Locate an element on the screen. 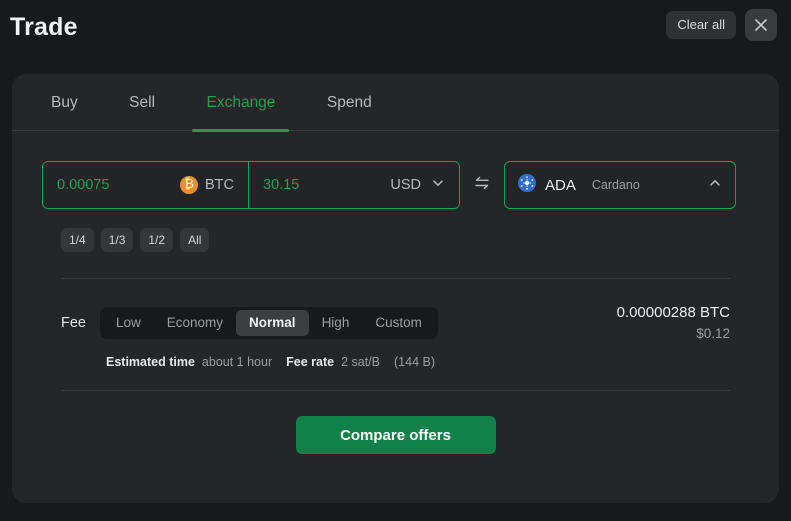 Image resolution: width=791 pixels, height=521 pixels. quick-amount-half: 1/2 is located at coordinates (157, 240).